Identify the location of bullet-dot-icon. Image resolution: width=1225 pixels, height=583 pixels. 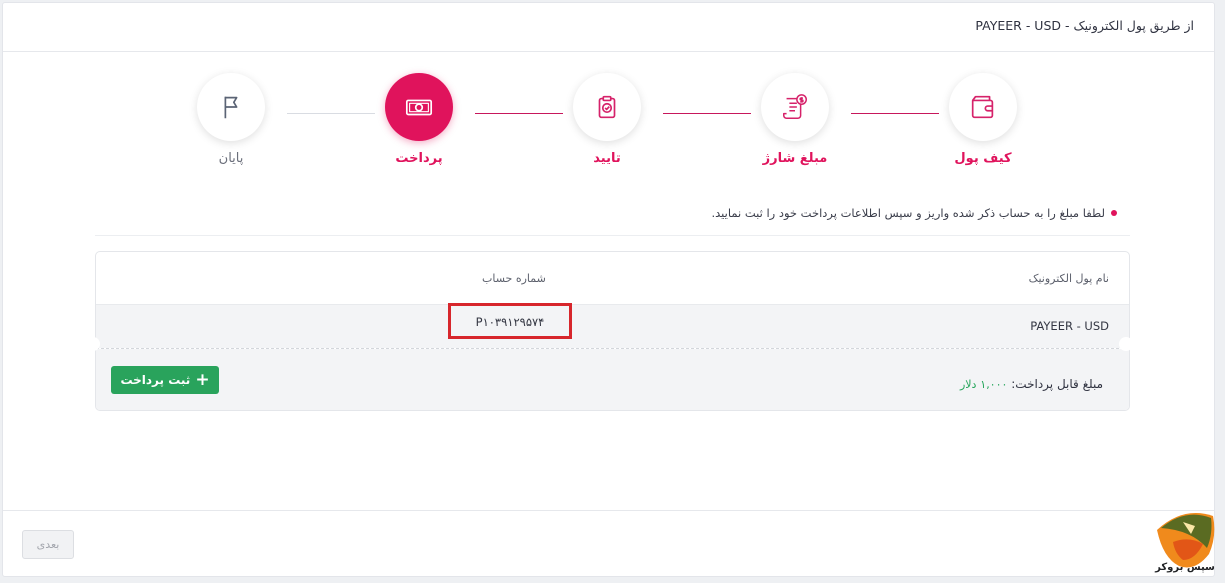
(1114, 213).